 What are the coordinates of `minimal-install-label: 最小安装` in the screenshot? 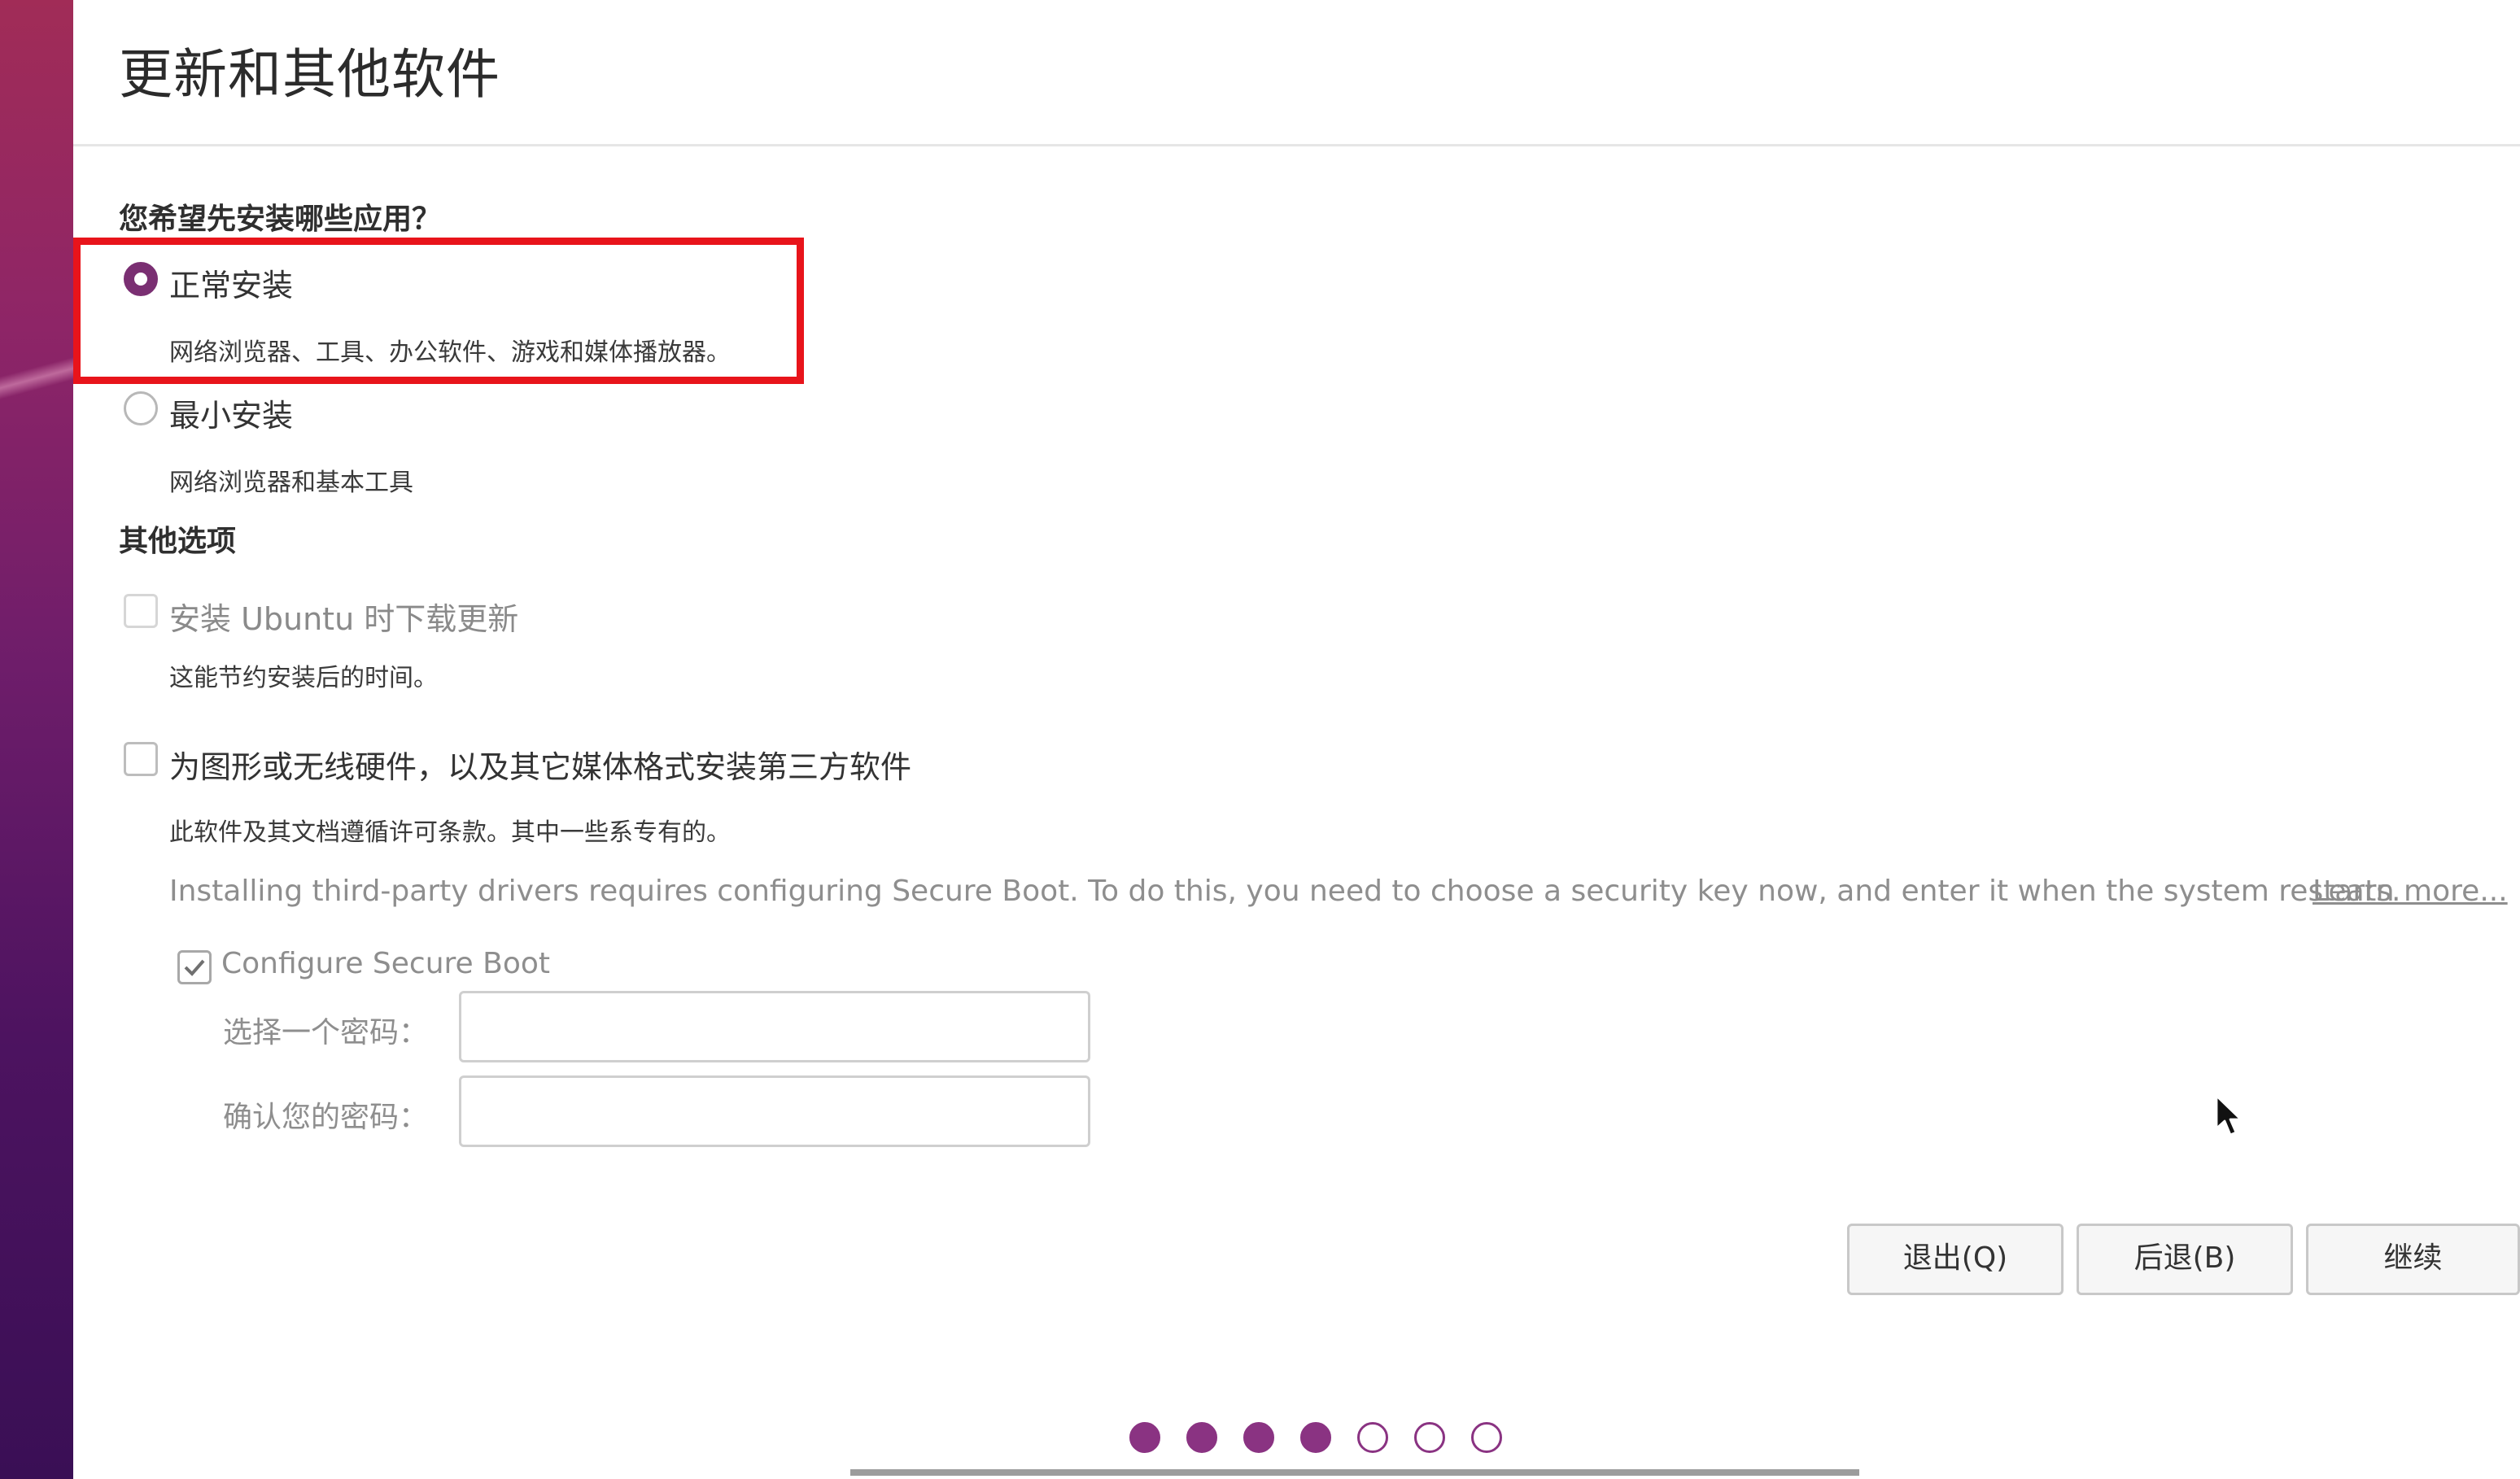 It's located at (231, 413).